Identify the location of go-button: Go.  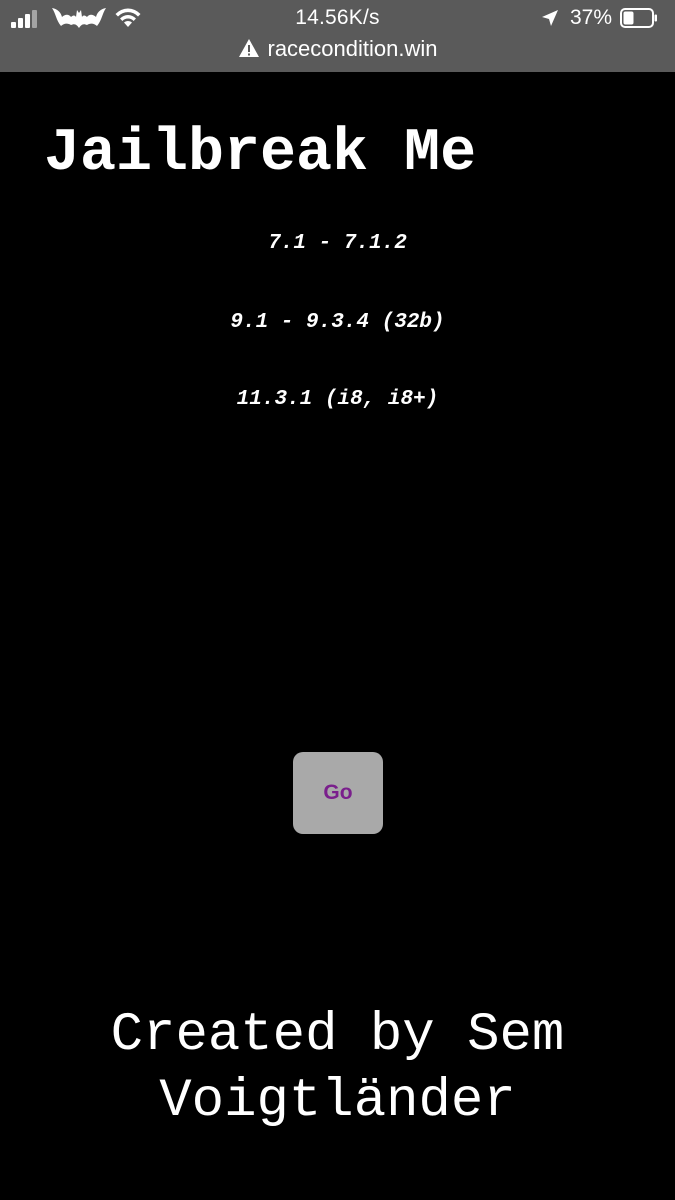
(338, 793).